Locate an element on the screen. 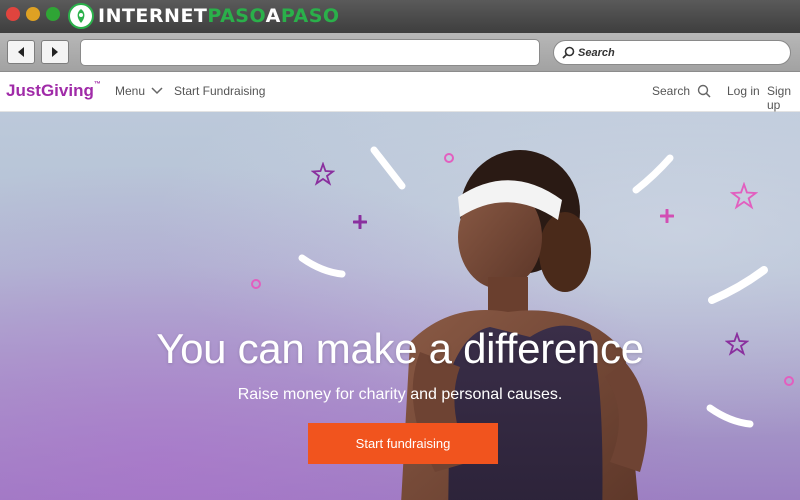 This screenshot has height=500, width=800. browser-toolbar: Search is located at coordinates (400, 52).